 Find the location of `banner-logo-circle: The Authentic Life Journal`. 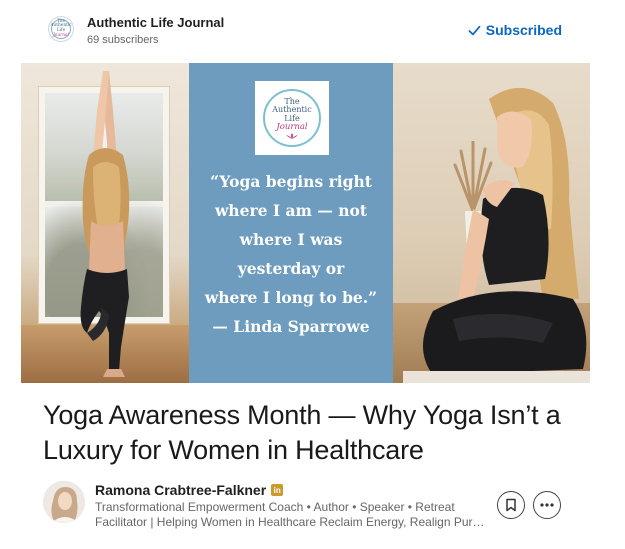

banner-logo-circle: The Authentic Life Journal is located at coordinates (292, 118).